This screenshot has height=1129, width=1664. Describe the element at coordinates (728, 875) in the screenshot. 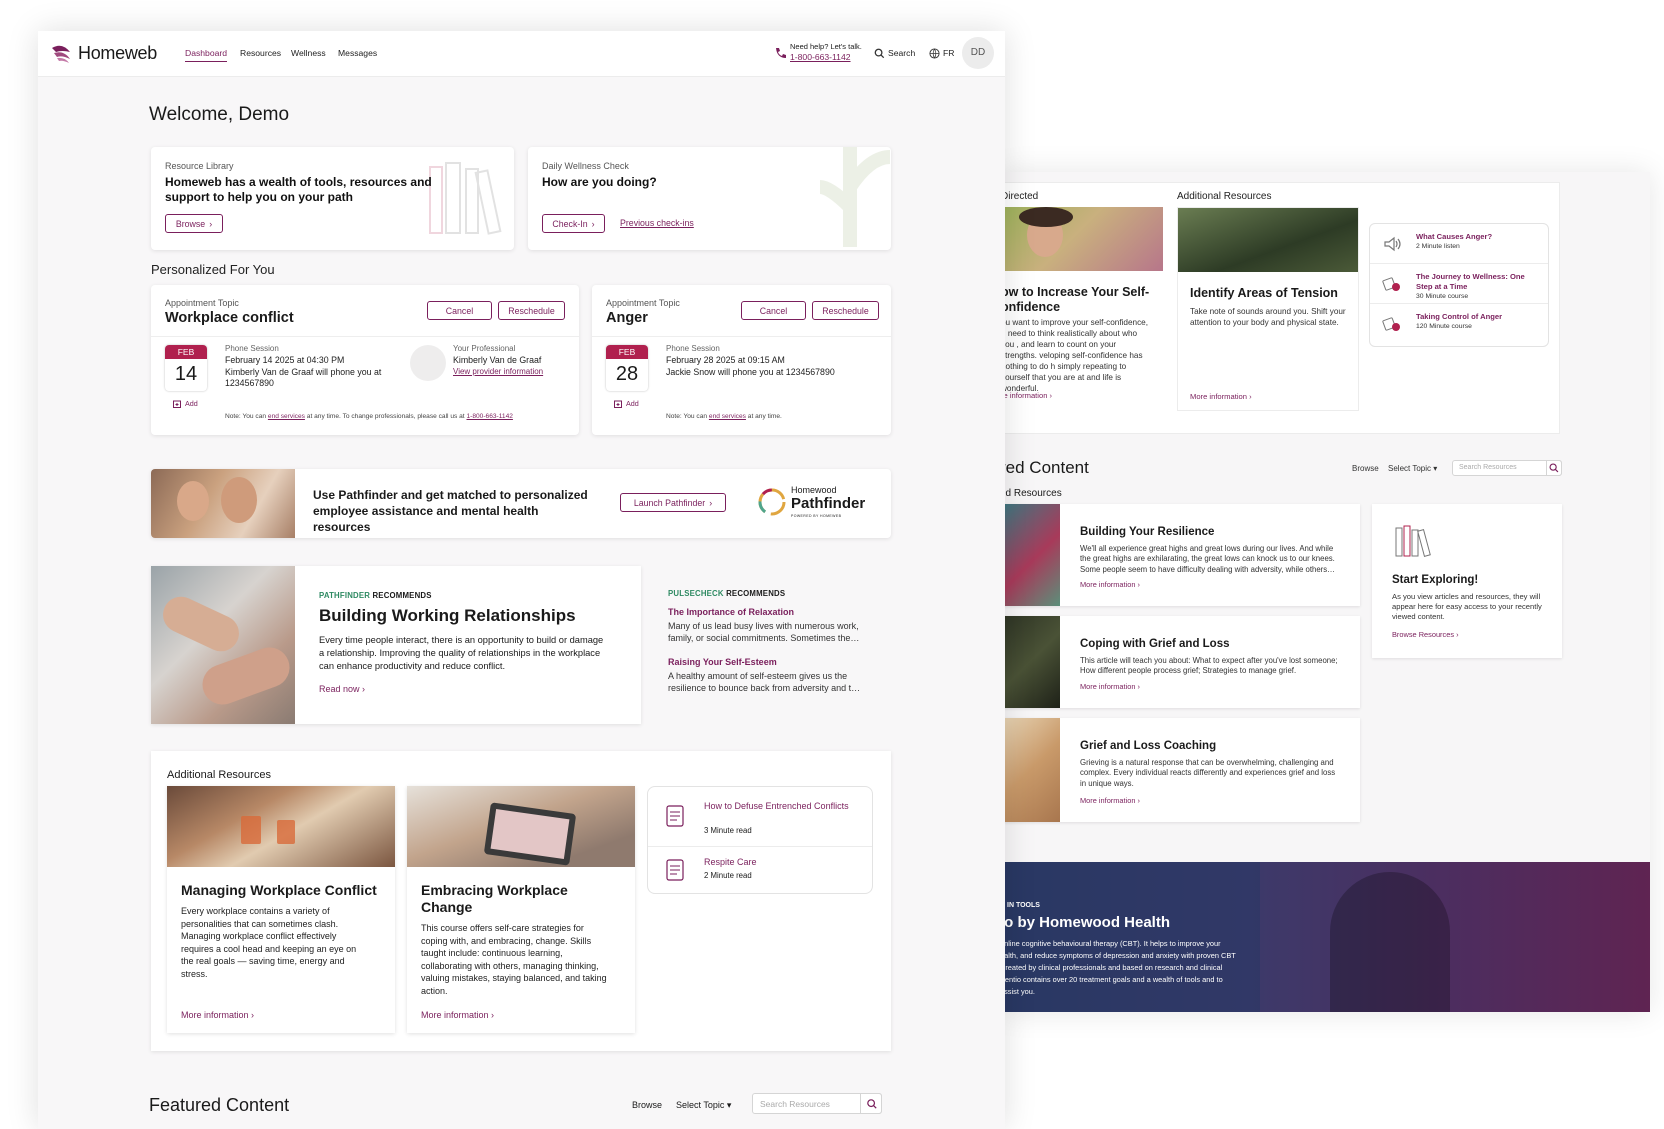

I see `list-item-meta: 2 Minute read` at that location.